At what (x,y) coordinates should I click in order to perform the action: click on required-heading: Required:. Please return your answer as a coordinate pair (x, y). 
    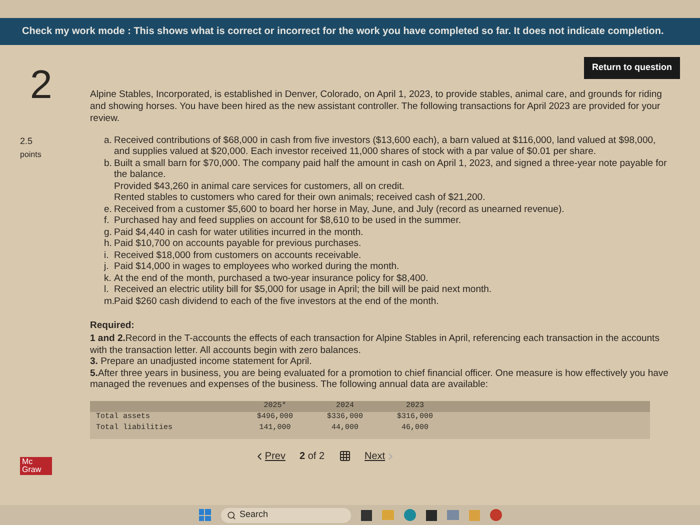
    Looking at the image, I should click on (113, 326).